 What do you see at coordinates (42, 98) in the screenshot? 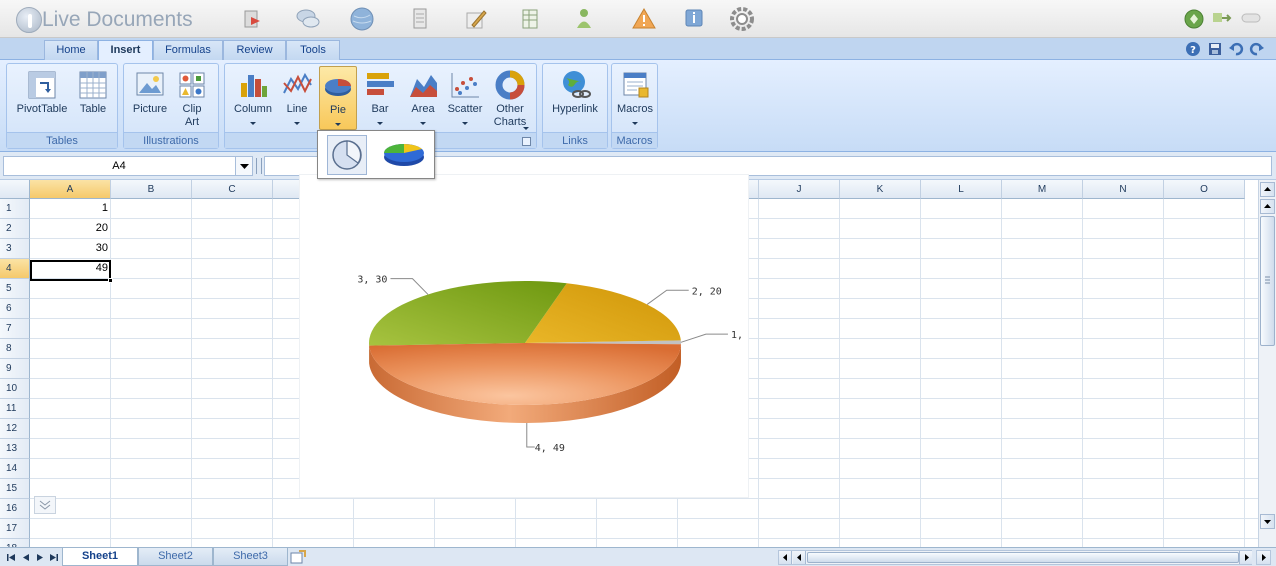
I see `pivottable-button: PivotTable` at bounding box center [42, 98].